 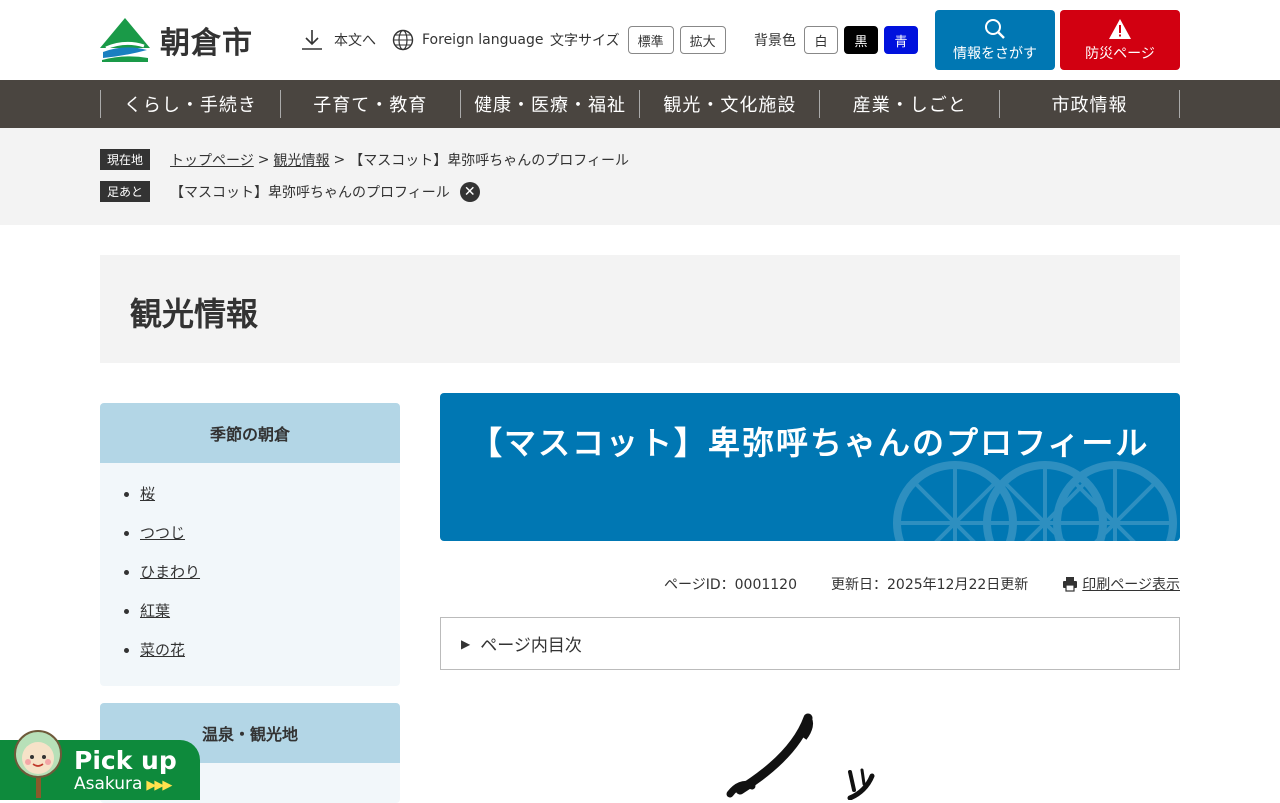 I want to click on history-trail: 足あと 【マスコット】卑弥呼ちゃんのプロフィール ✕, so click(x=290, y=191).